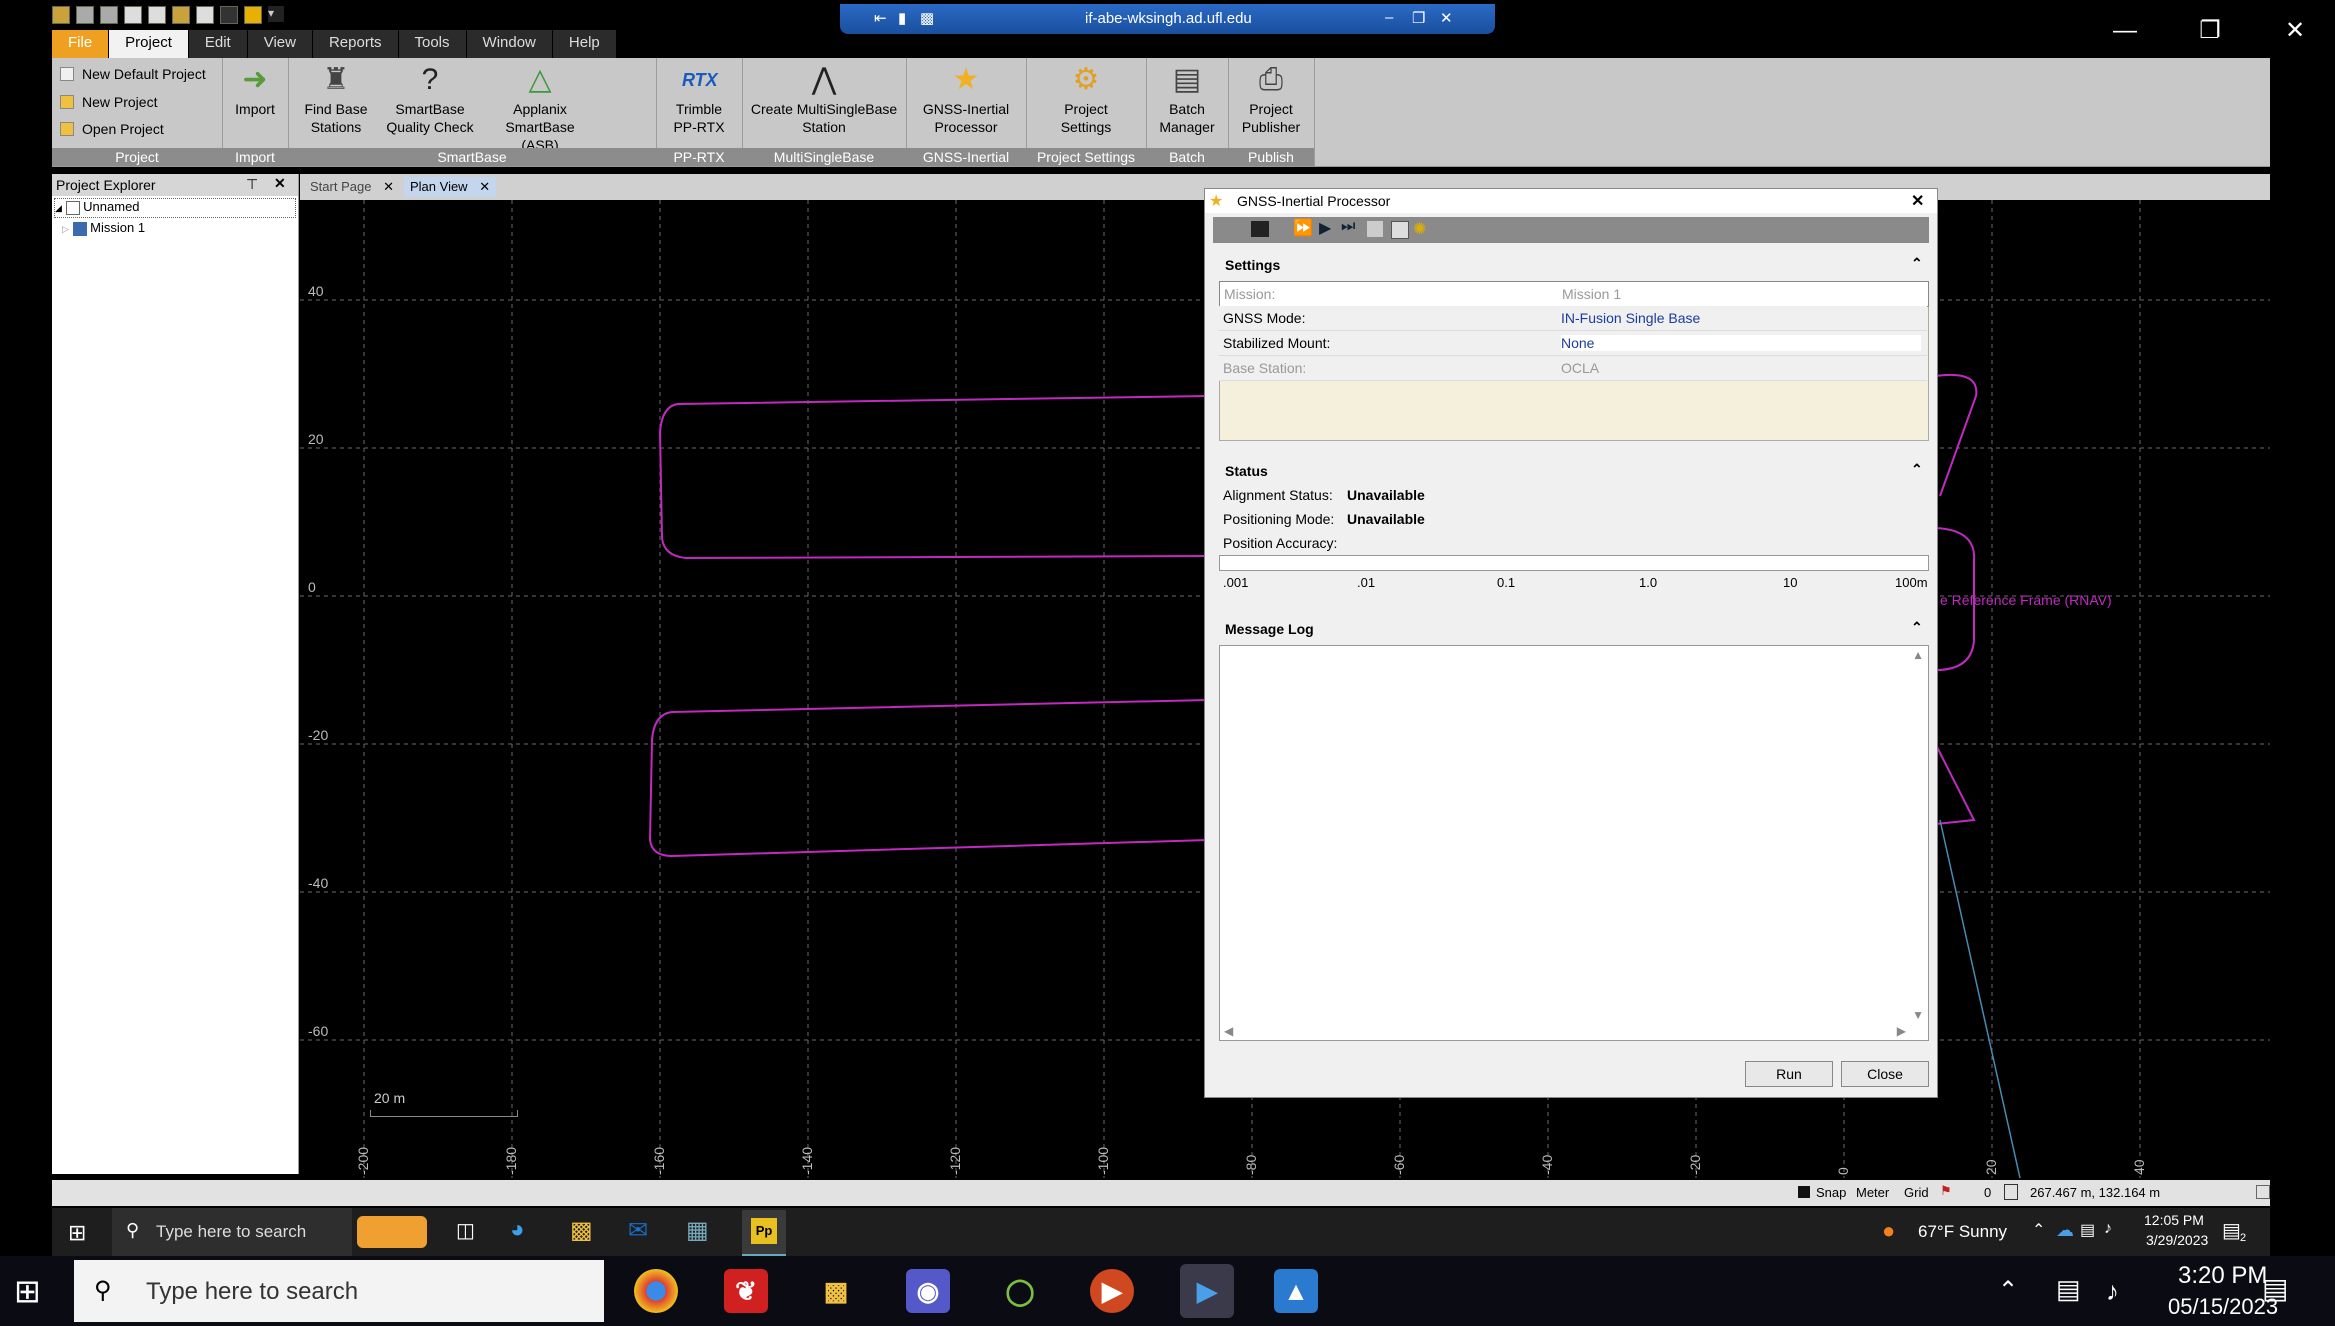 This screenshot has width=2335, height=1326. Describe the element at coordinates (2263, 1192) in the screenshot. I see `resize-grip-icon` at that location.